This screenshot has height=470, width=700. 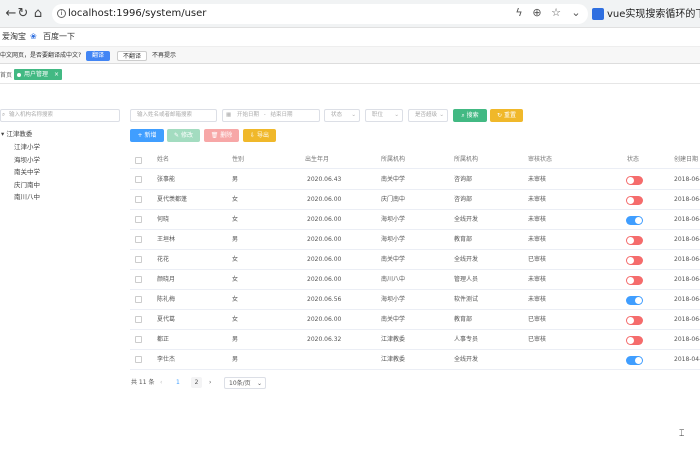 I want to click on search-button: ⌕ 搜索, so click(x=470, y=115).